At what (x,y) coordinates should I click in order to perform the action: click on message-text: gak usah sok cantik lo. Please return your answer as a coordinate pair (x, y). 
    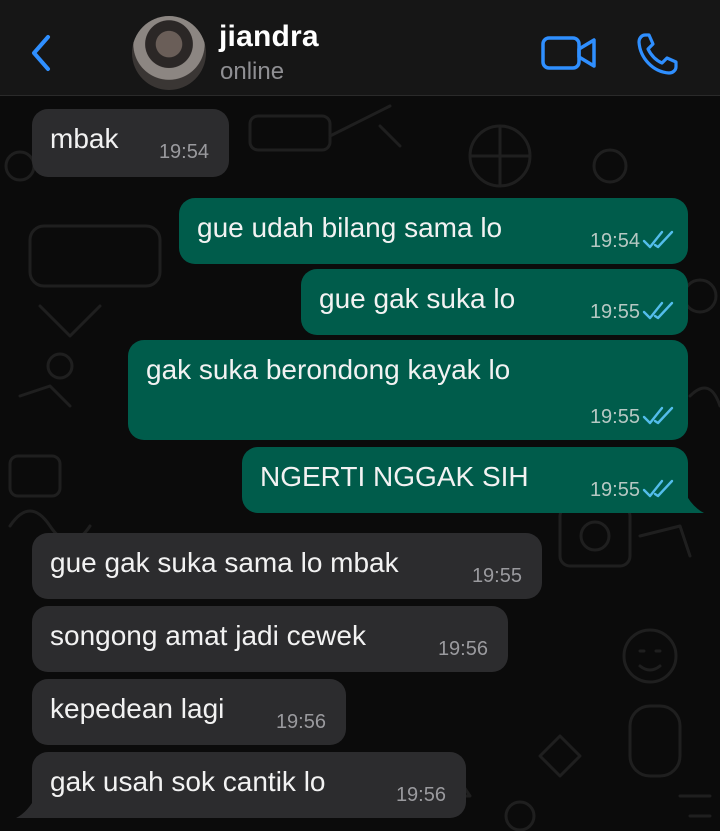
    Looking at the image, I should click on (188, 781).